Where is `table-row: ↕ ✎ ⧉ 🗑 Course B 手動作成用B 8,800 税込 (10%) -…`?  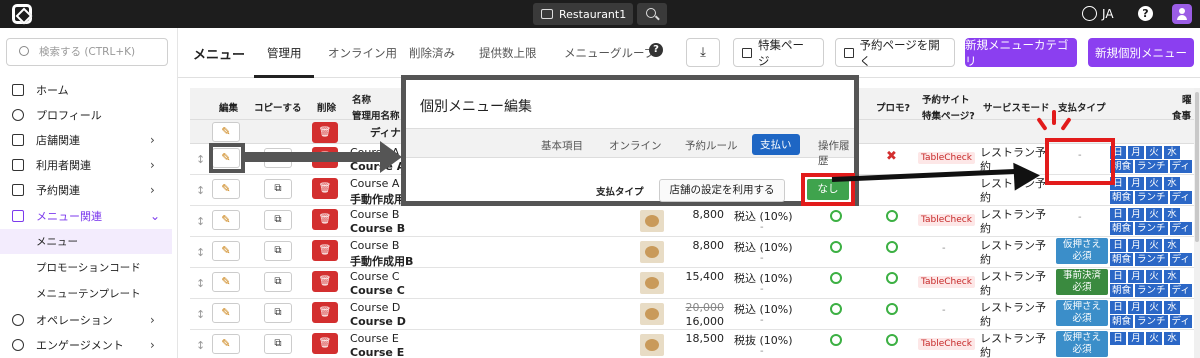
table-row: ↕ ✎ ⧉ 🗑 Course B 手動作成用B 8,800 税込 (10%) -… is located at coordinates (692, 252).